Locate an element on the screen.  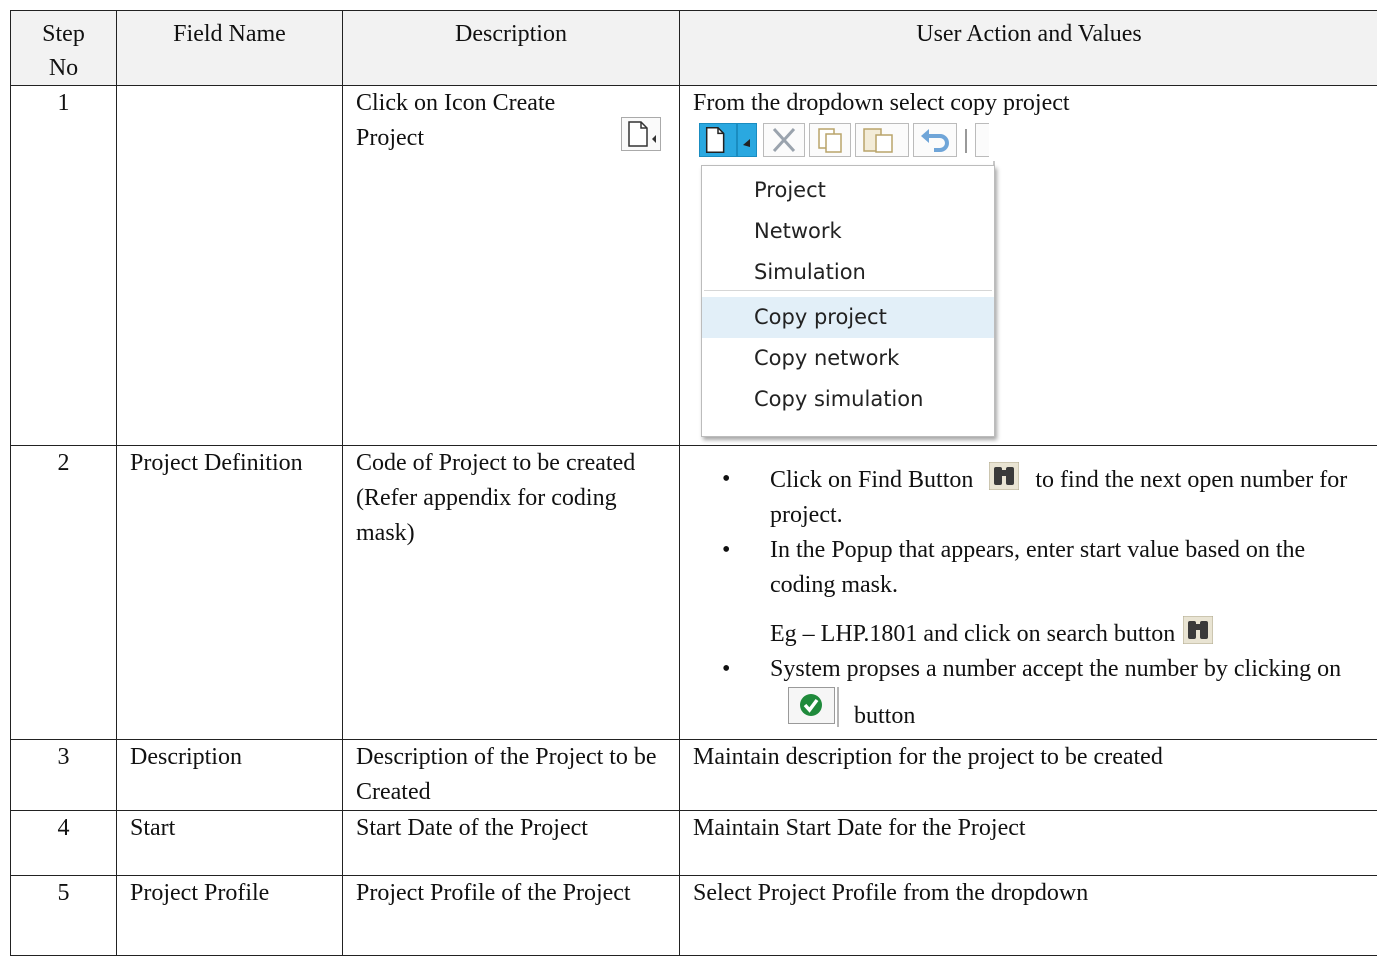
chevron-down-icon is located at coordinates (747, 140).